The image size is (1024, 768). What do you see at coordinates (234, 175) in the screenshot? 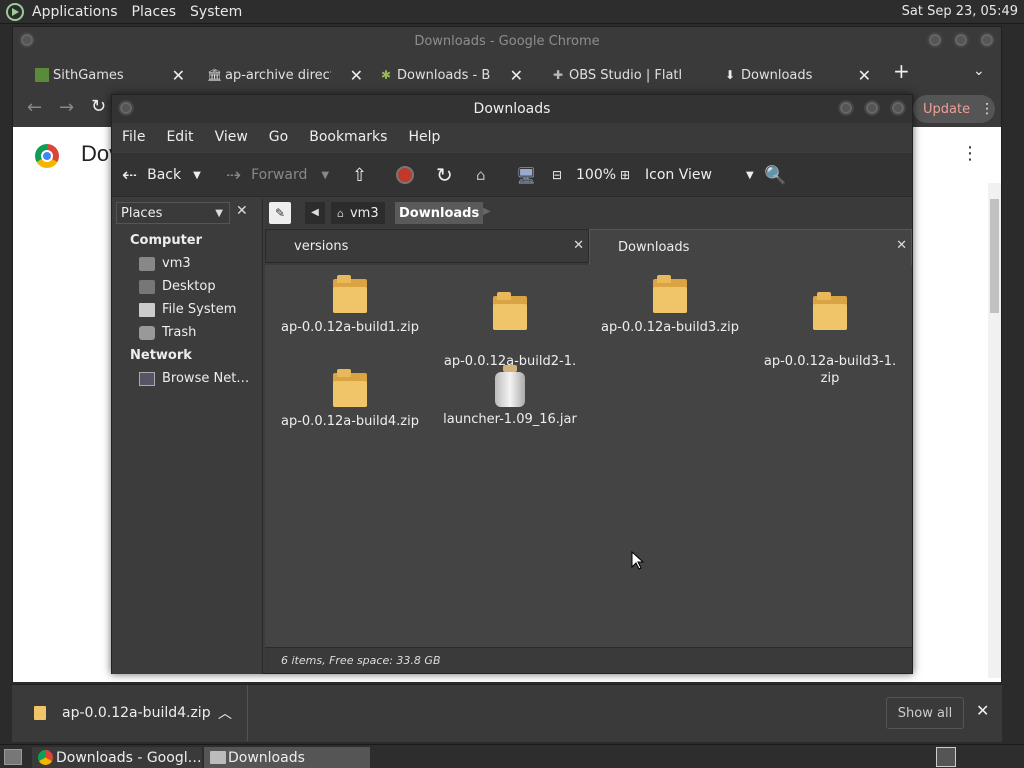
I see `forward-arrow-icon: ⇢` at bounding box center [234, 175].